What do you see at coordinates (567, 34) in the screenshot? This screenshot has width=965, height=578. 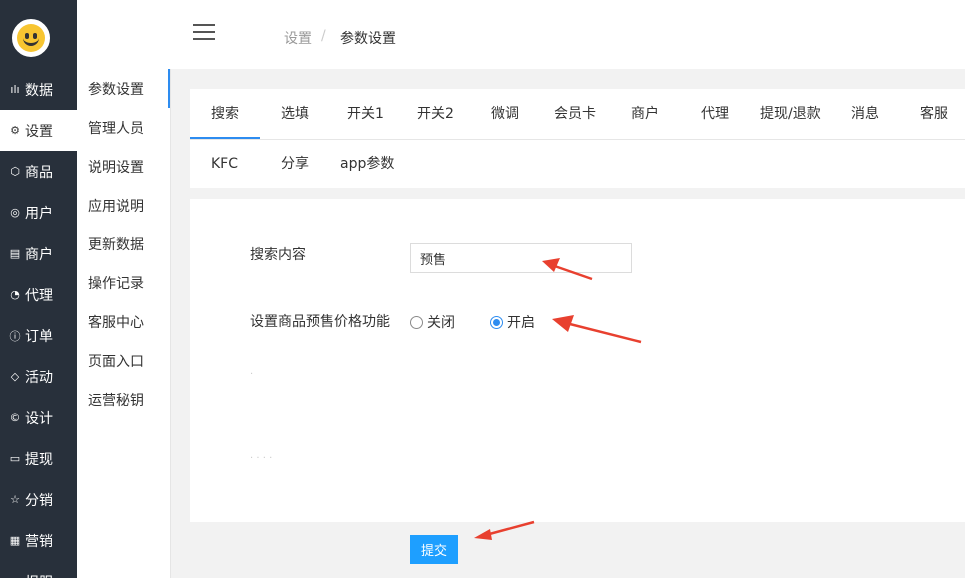 I see `top-header: 设置 / 参数设置` at bounding box center [567, 34].